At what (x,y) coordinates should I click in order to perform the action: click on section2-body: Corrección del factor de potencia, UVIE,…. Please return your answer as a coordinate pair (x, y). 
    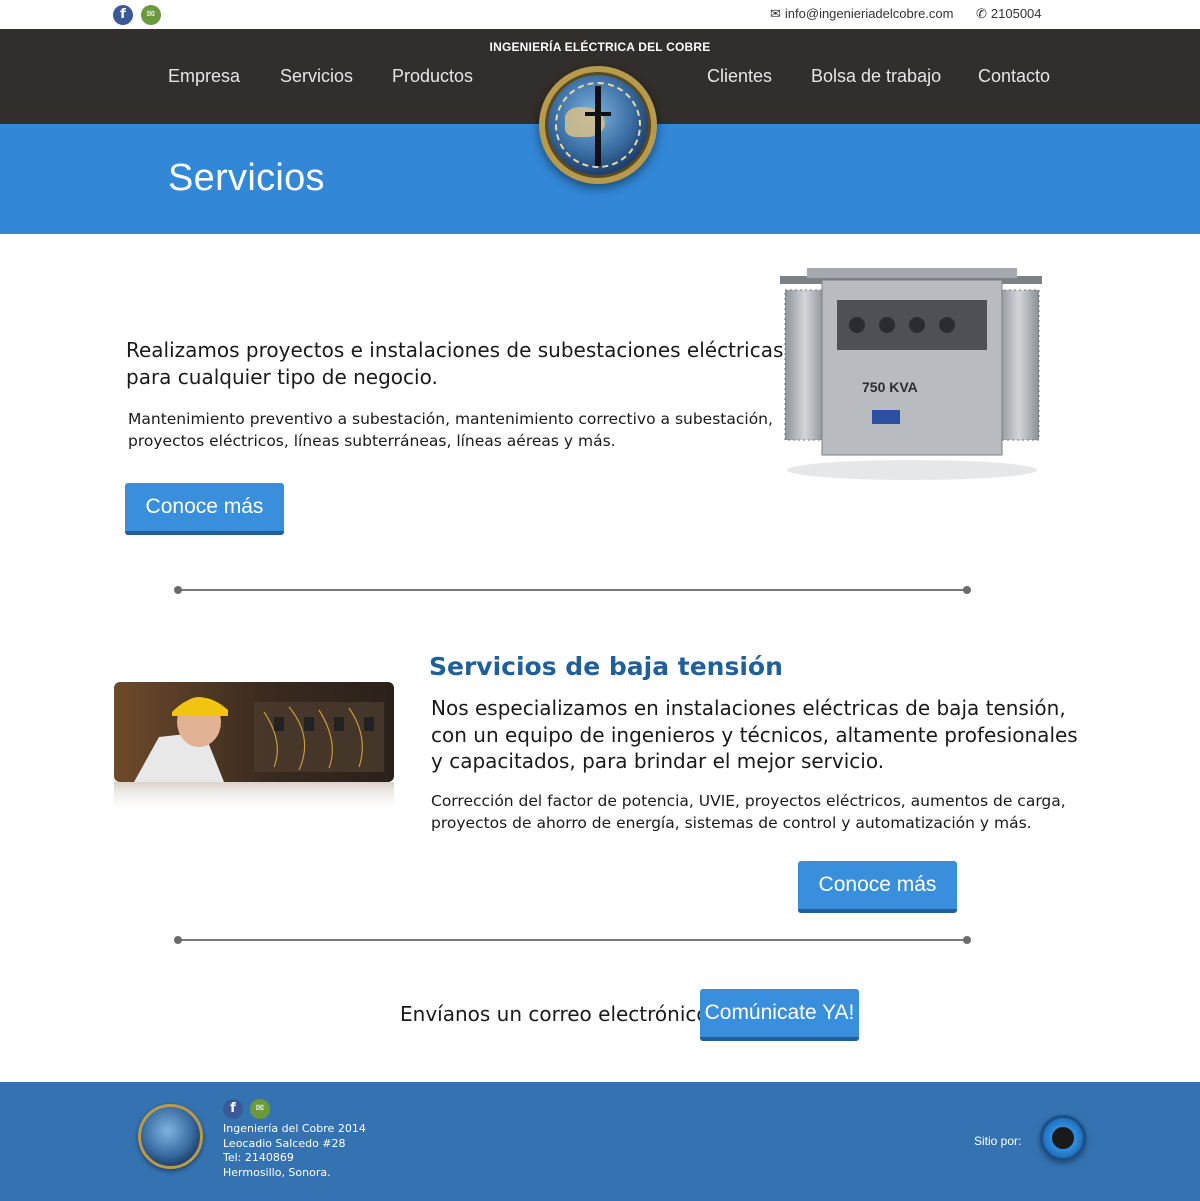
    Looking at the image, I should click on (748, 812).